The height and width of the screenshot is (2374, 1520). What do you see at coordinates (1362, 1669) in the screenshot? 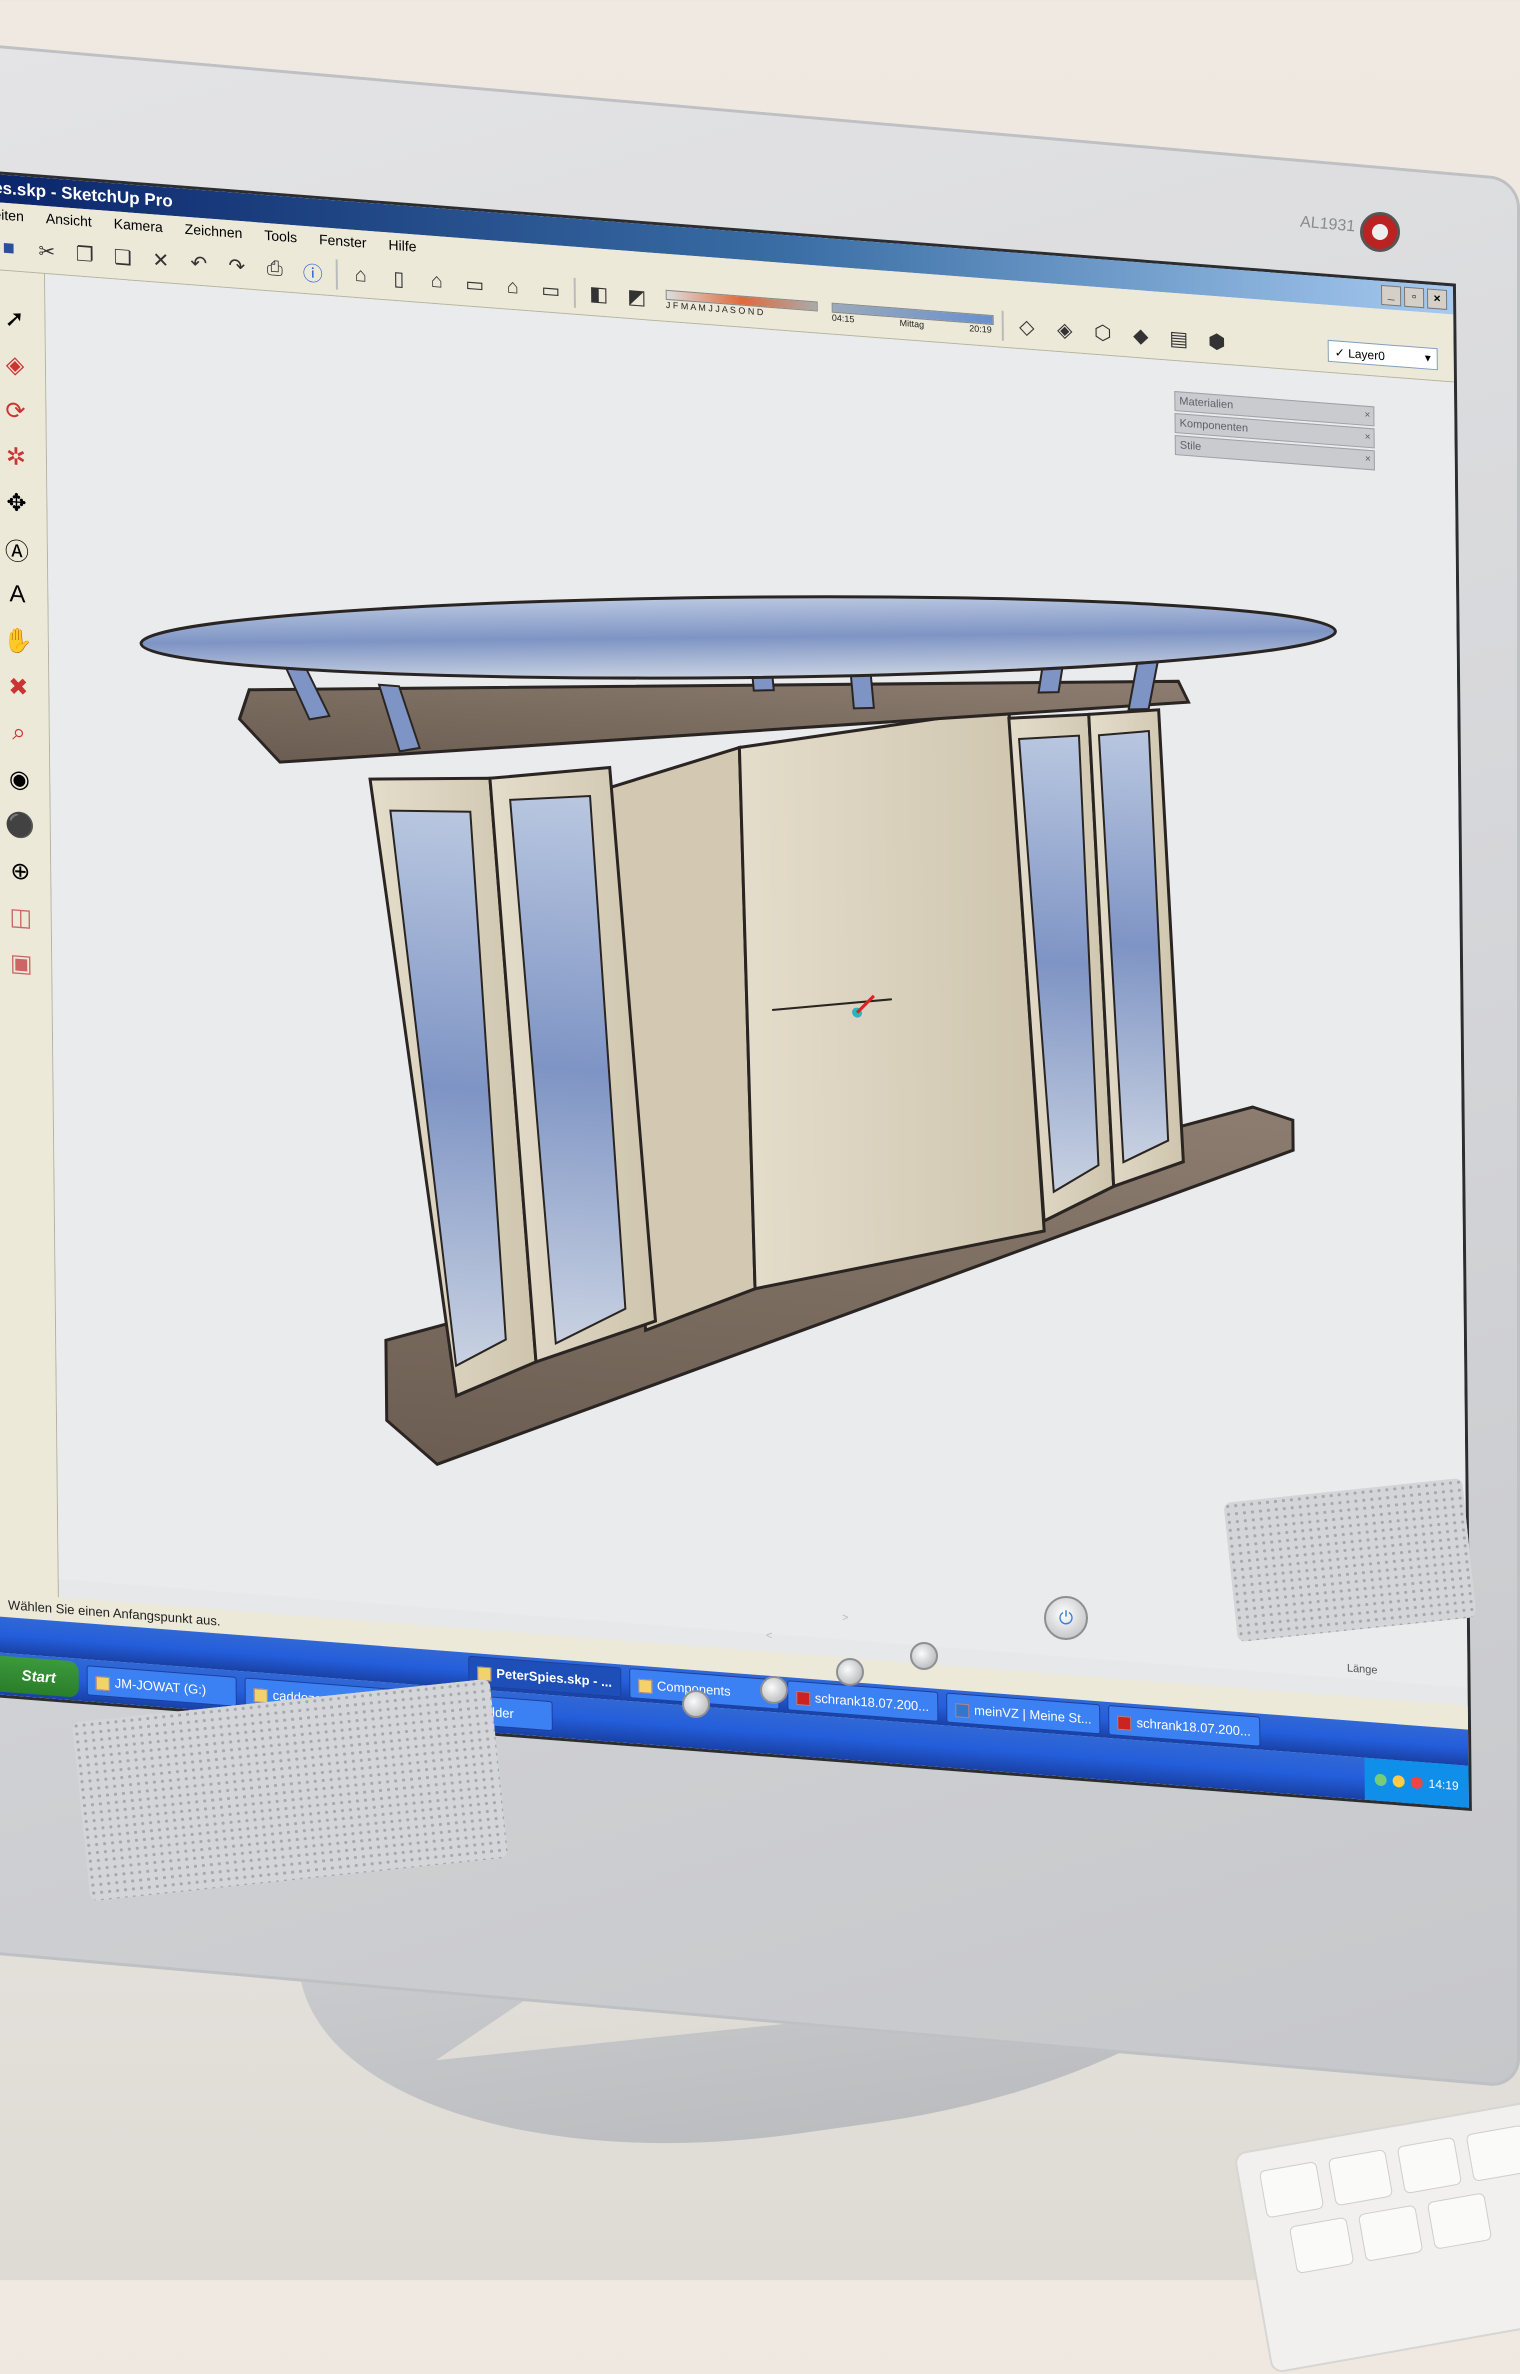
I see `vcb-label: Länge` at bounding box center [1362, 1669].